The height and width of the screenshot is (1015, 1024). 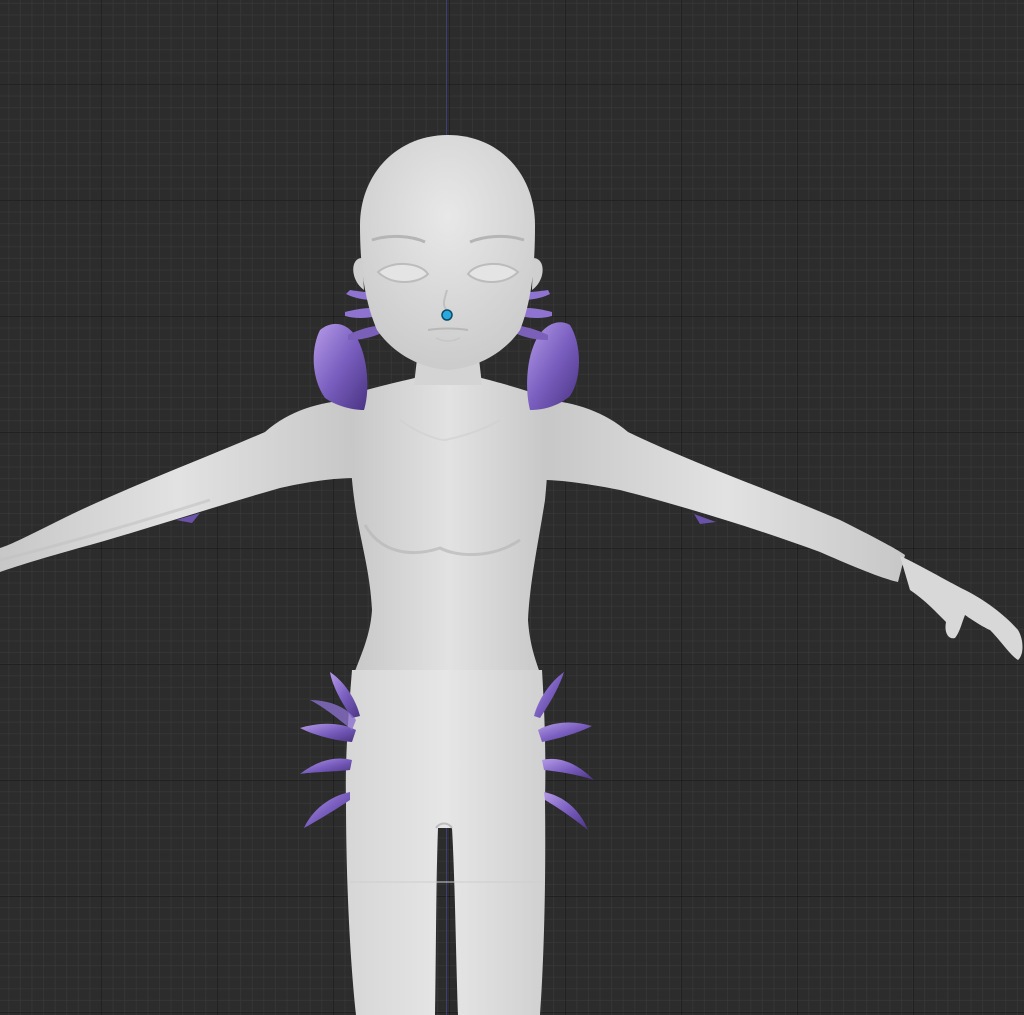 I want to click on torso, so click(x=449, y=527).